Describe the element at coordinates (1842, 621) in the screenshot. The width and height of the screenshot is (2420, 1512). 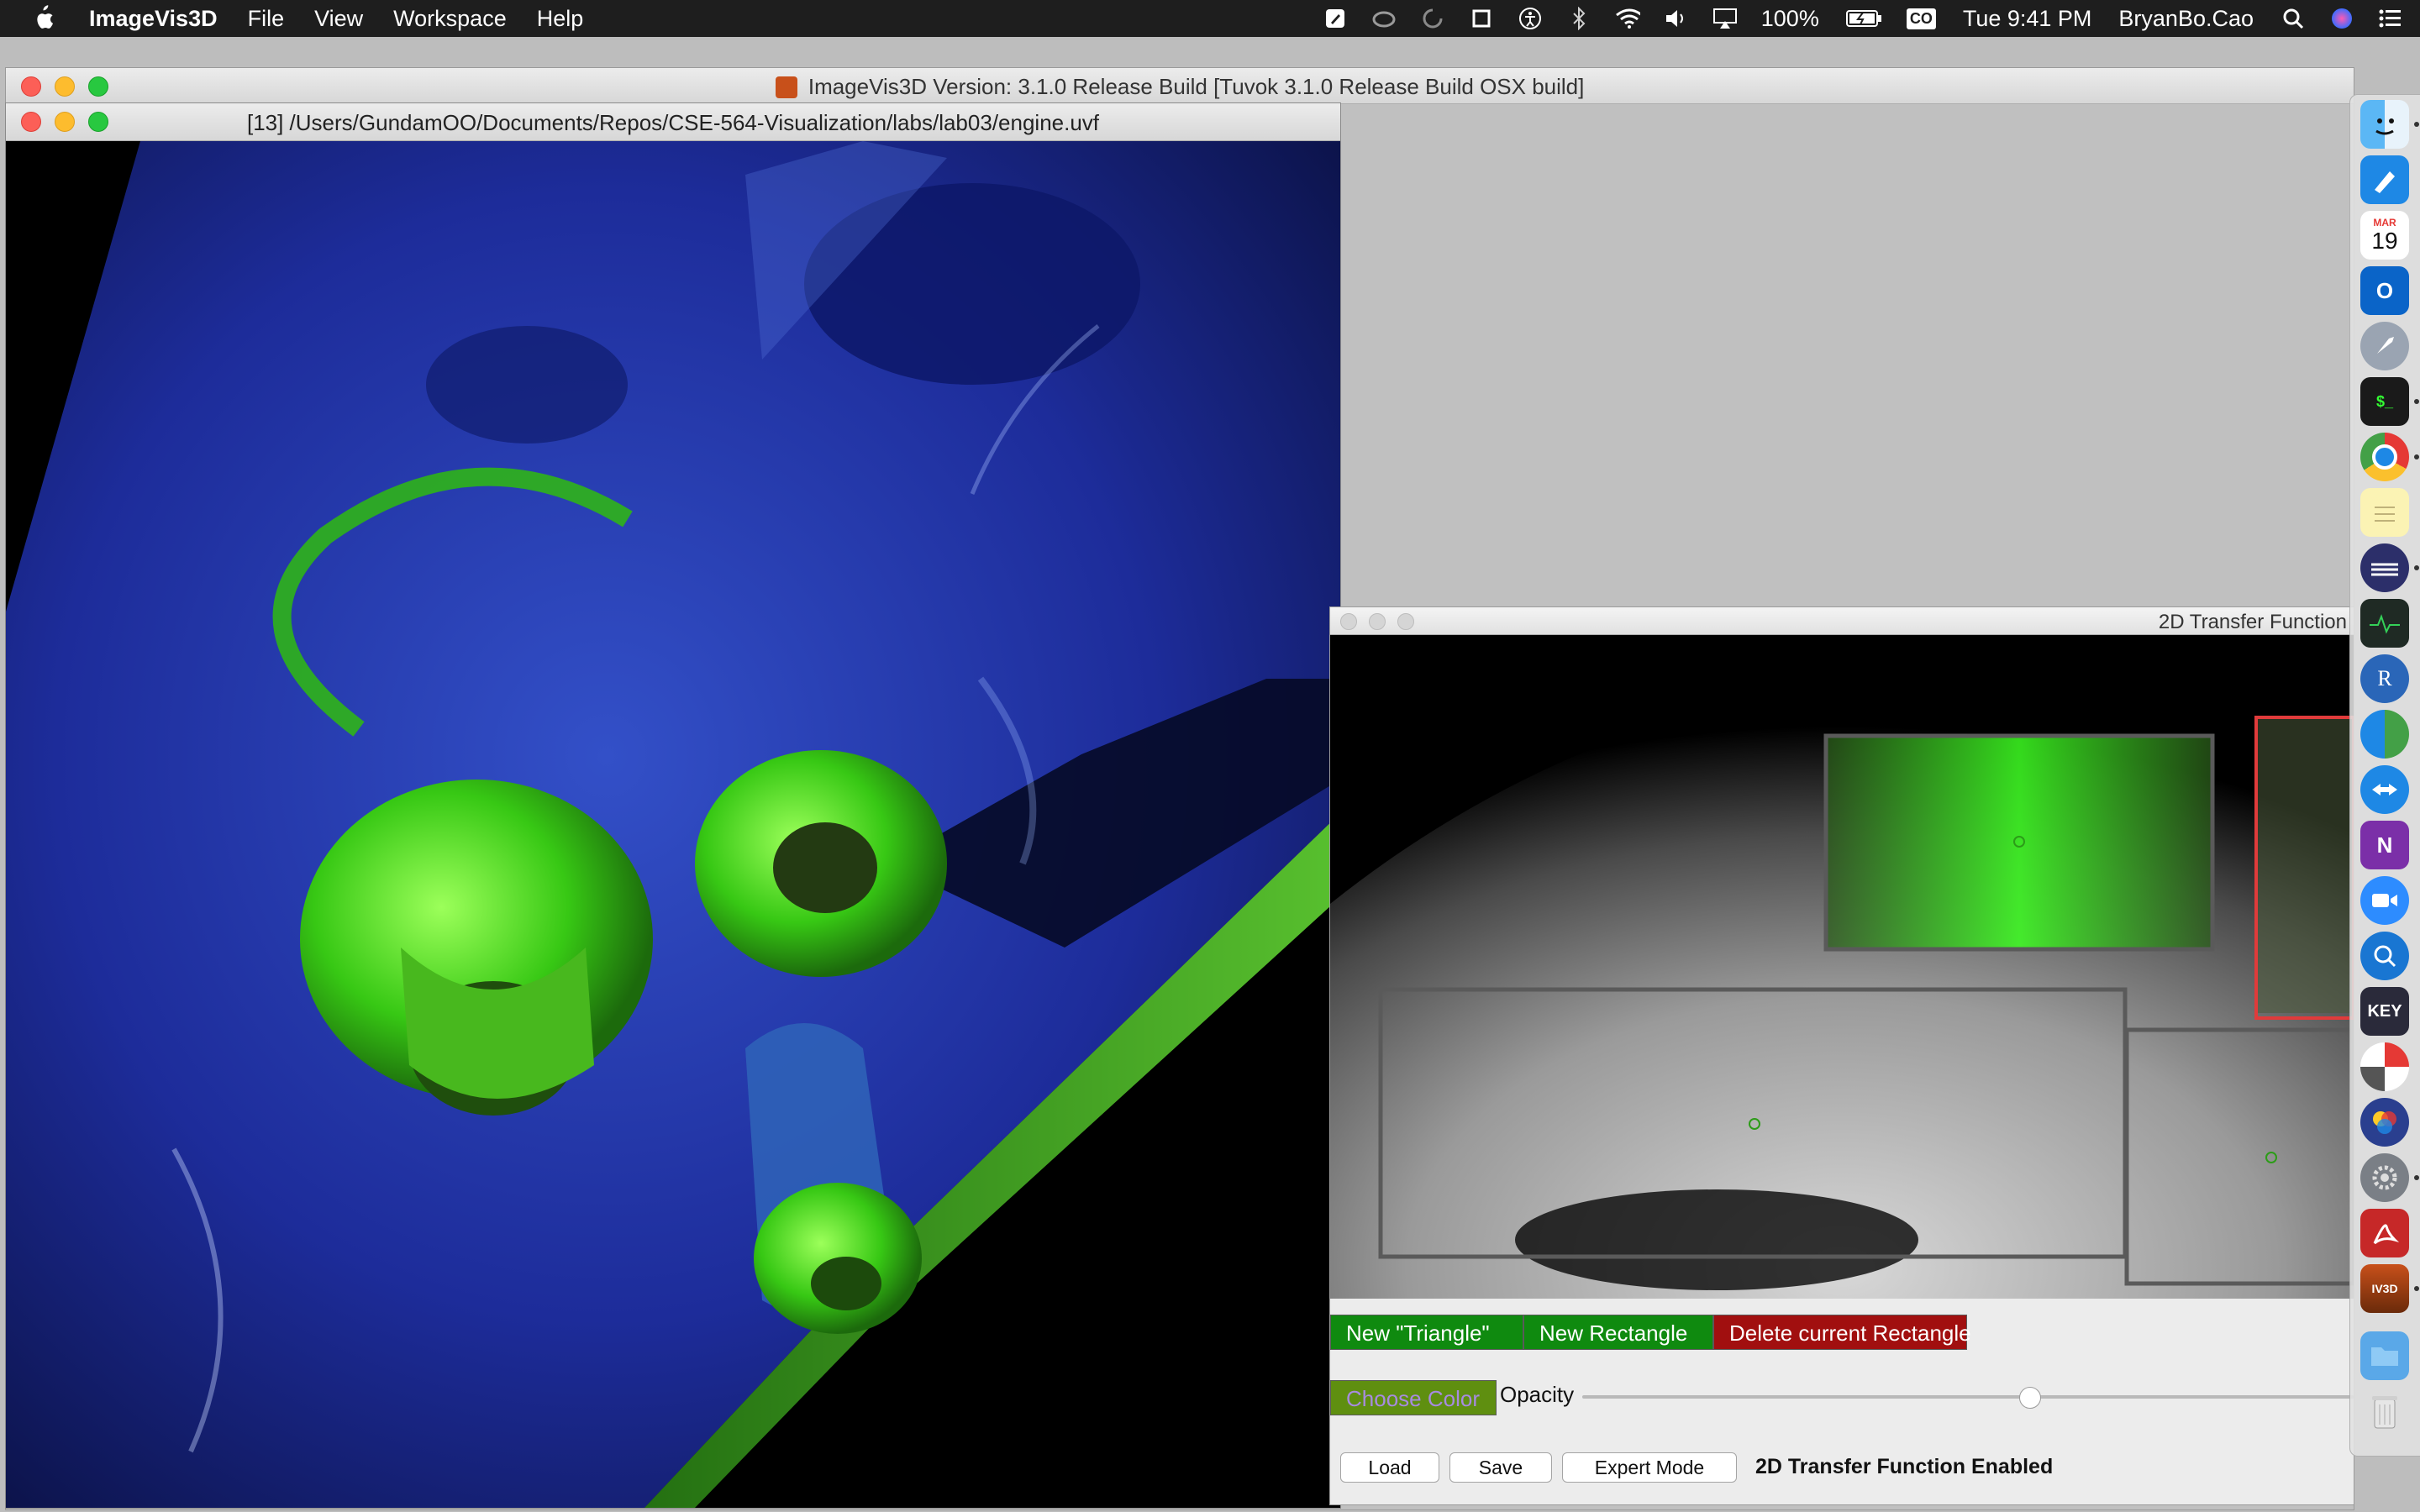
I see `tf-window-titlebar: 2D Transfer Function` at that location.